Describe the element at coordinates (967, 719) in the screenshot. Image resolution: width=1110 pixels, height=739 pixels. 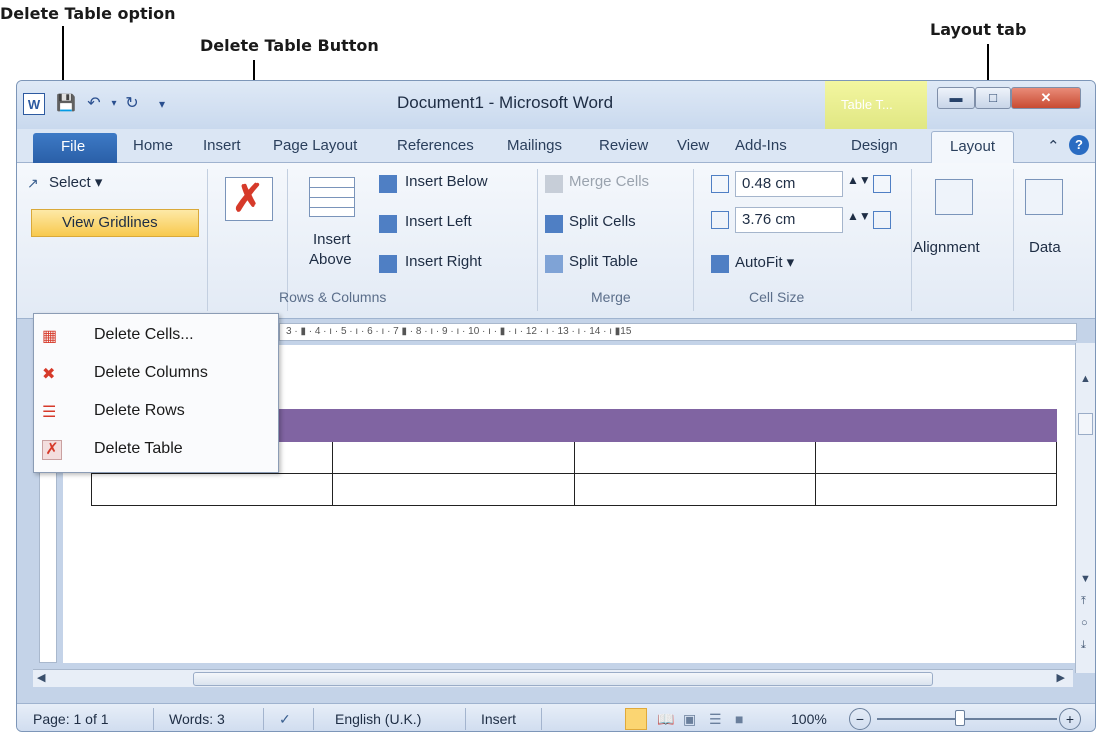
I see `zoom-slider-track` at that location.